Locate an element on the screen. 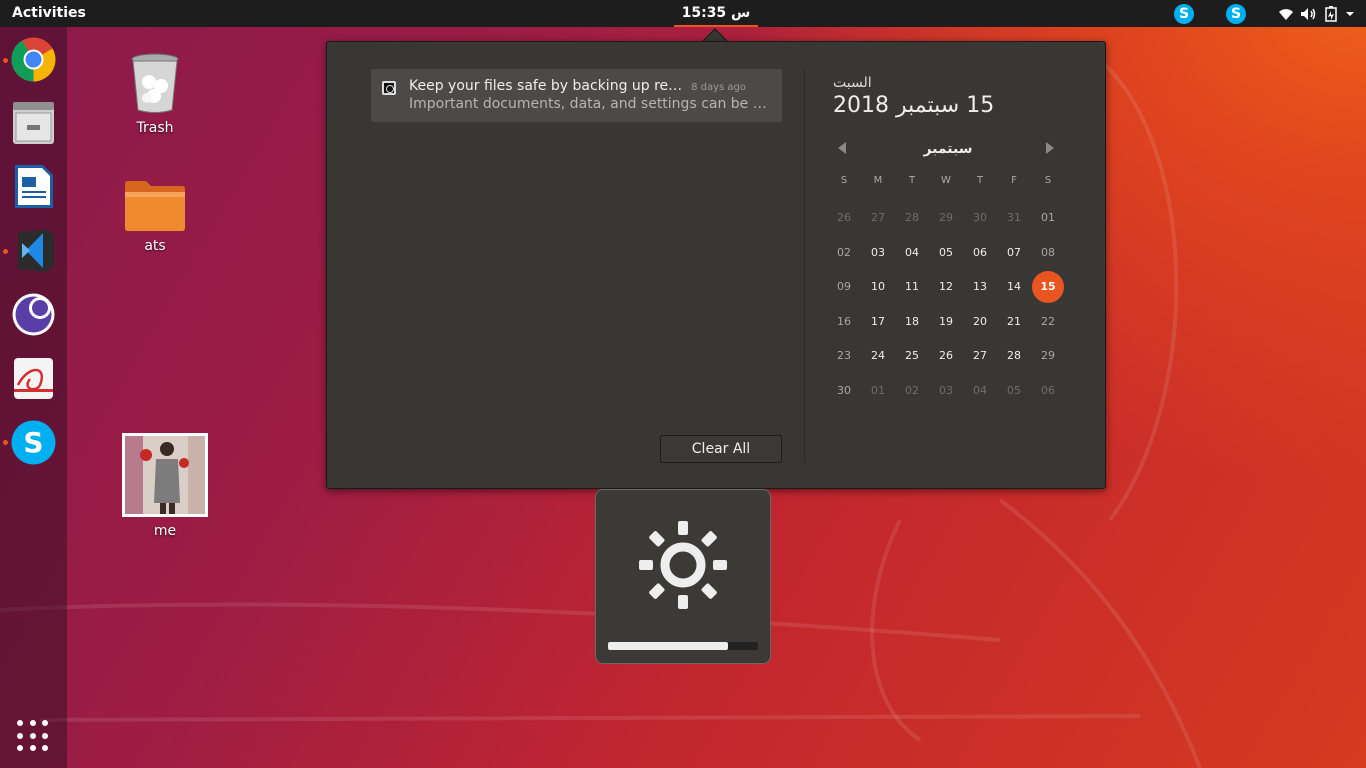 The image size is (1366, 768). files-icon is located at coordinates (33, 122).